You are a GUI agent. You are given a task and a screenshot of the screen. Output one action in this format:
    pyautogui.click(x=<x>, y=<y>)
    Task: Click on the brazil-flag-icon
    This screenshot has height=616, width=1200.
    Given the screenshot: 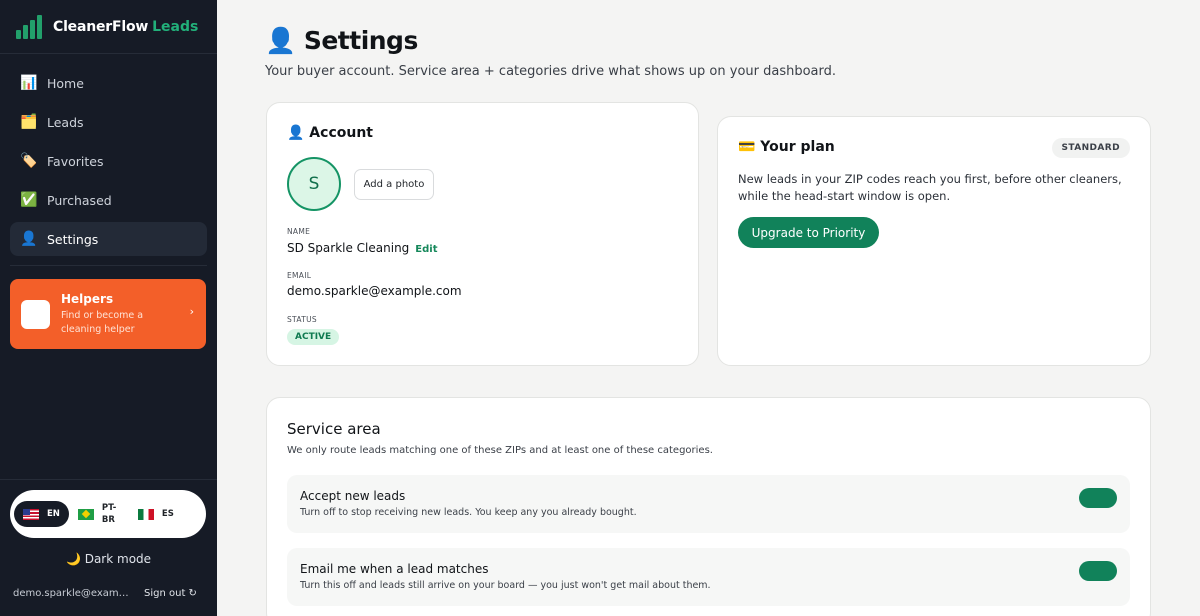 What is the action you would take?
    pyautogui.click(x=85, y=514)
    